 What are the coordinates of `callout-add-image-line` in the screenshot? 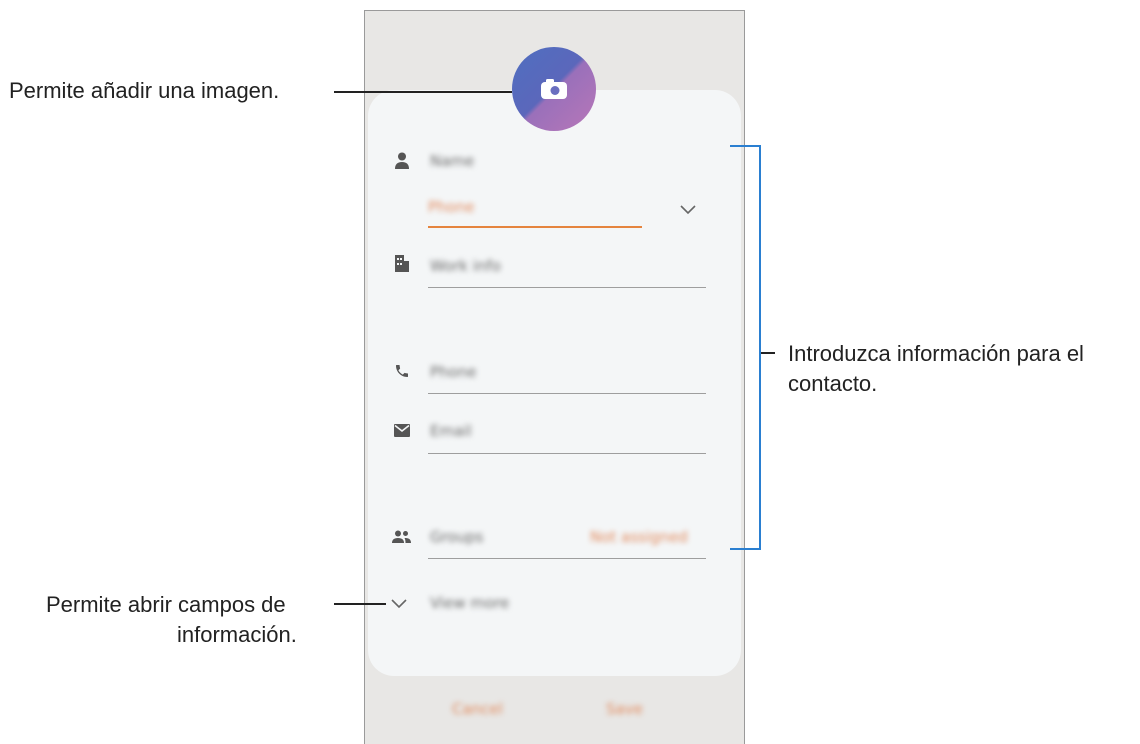 It's located at (423, 92).